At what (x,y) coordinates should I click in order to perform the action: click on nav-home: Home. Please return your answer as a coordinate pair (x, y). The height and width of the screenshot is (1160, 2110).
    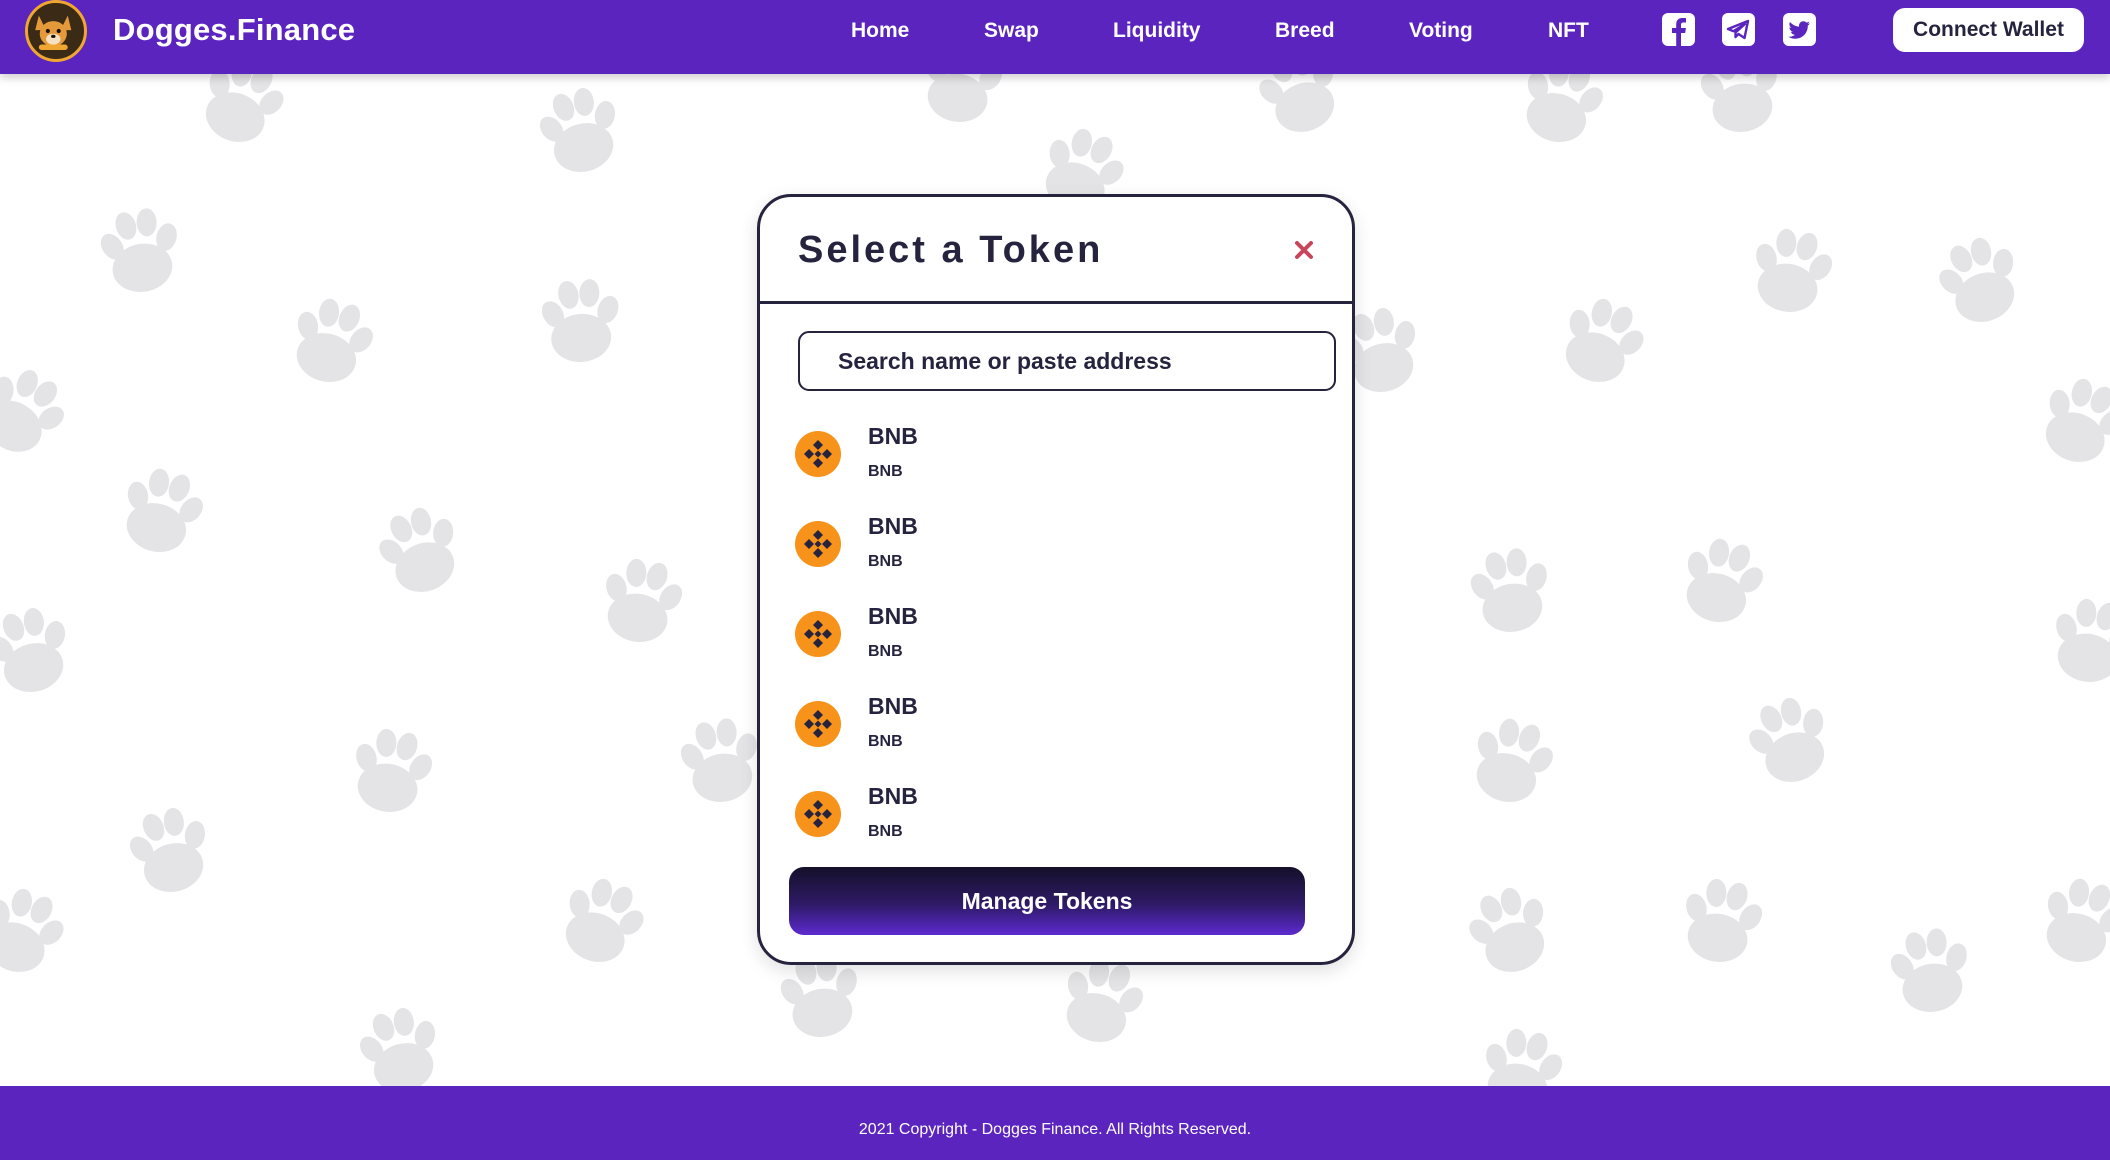
    Looking at the image, I should click on (880, 31).